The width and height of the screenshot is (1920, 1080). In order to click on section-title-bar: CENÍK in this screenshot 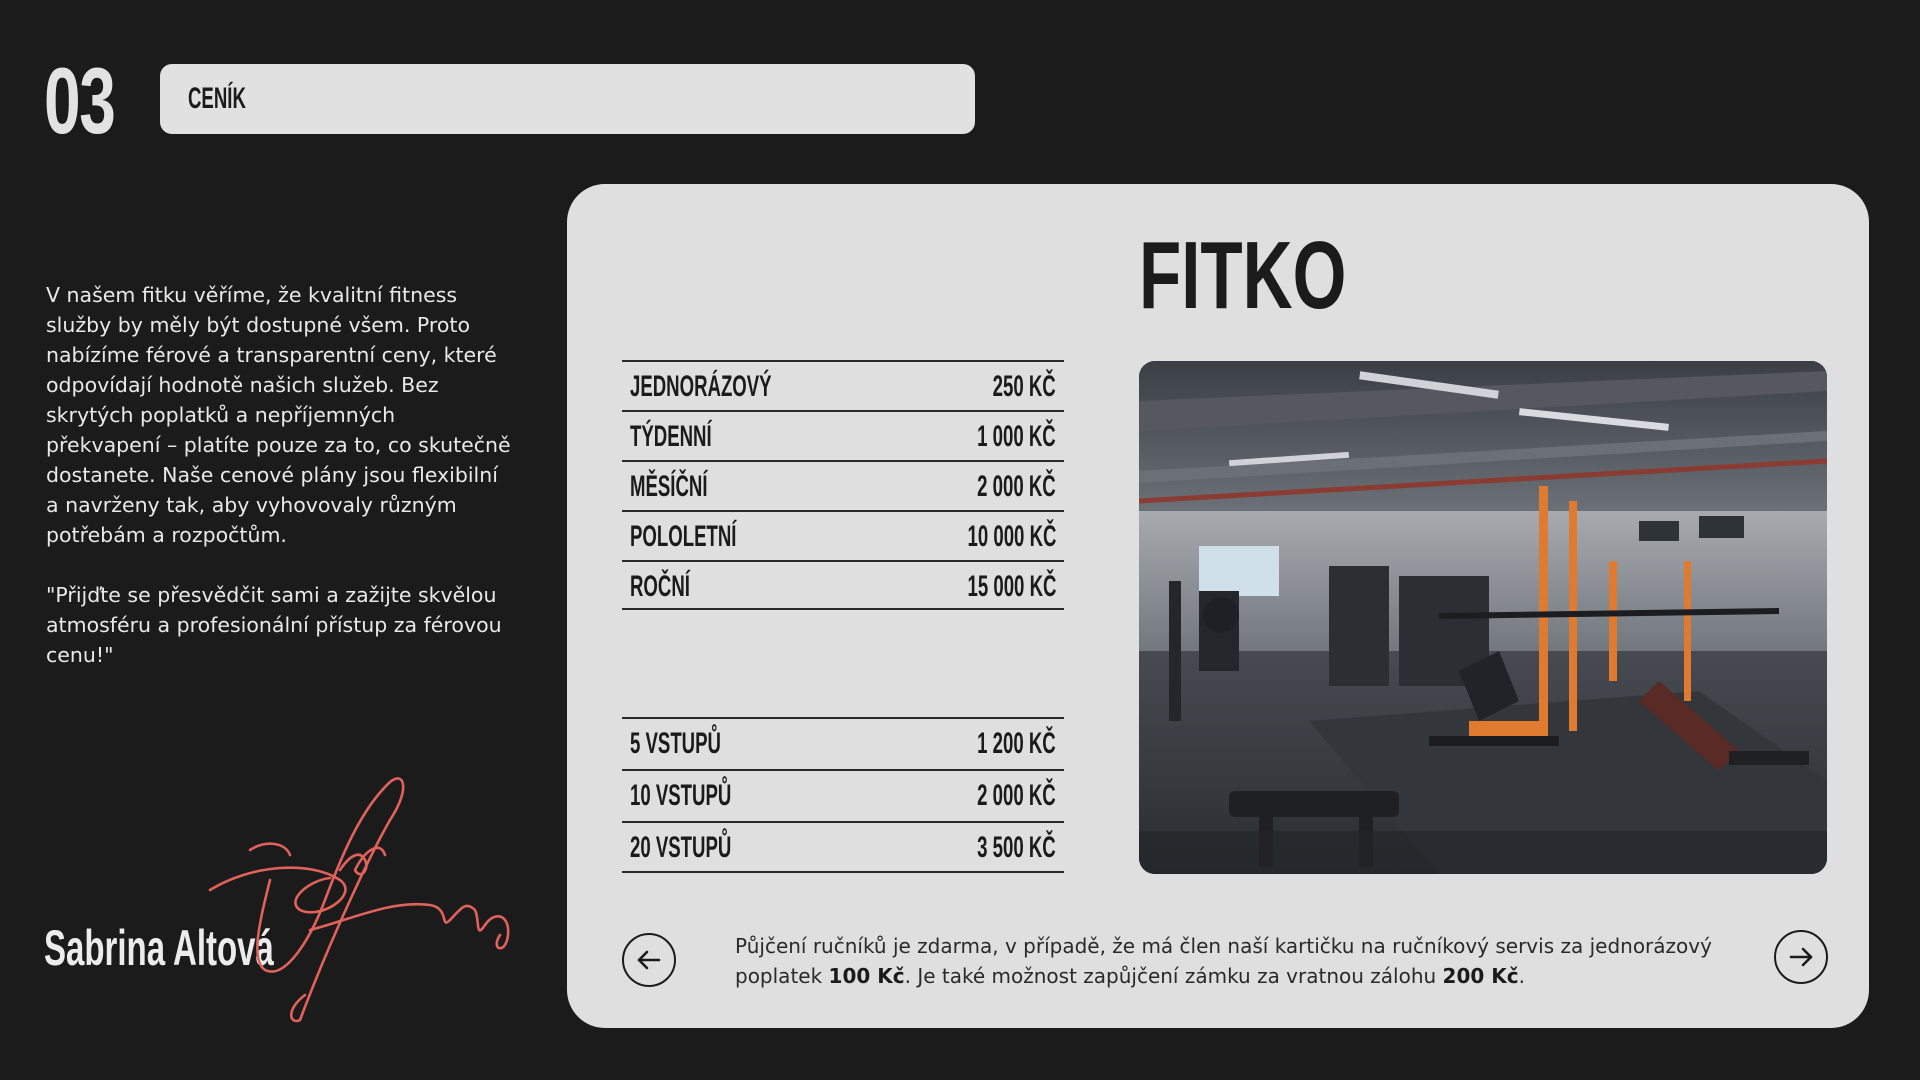, I will do `click(567, 99)`.